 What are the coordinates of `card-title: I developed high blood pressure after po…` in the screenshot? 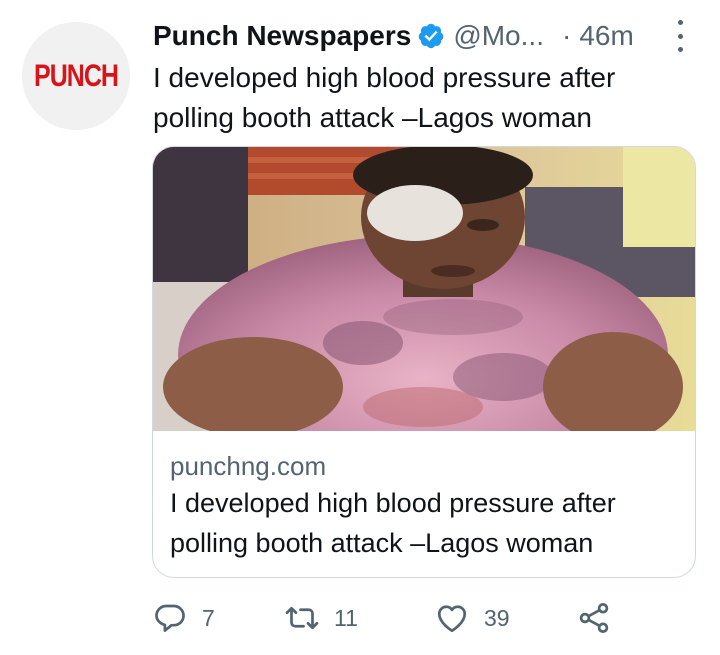 It's located at (393, 523).